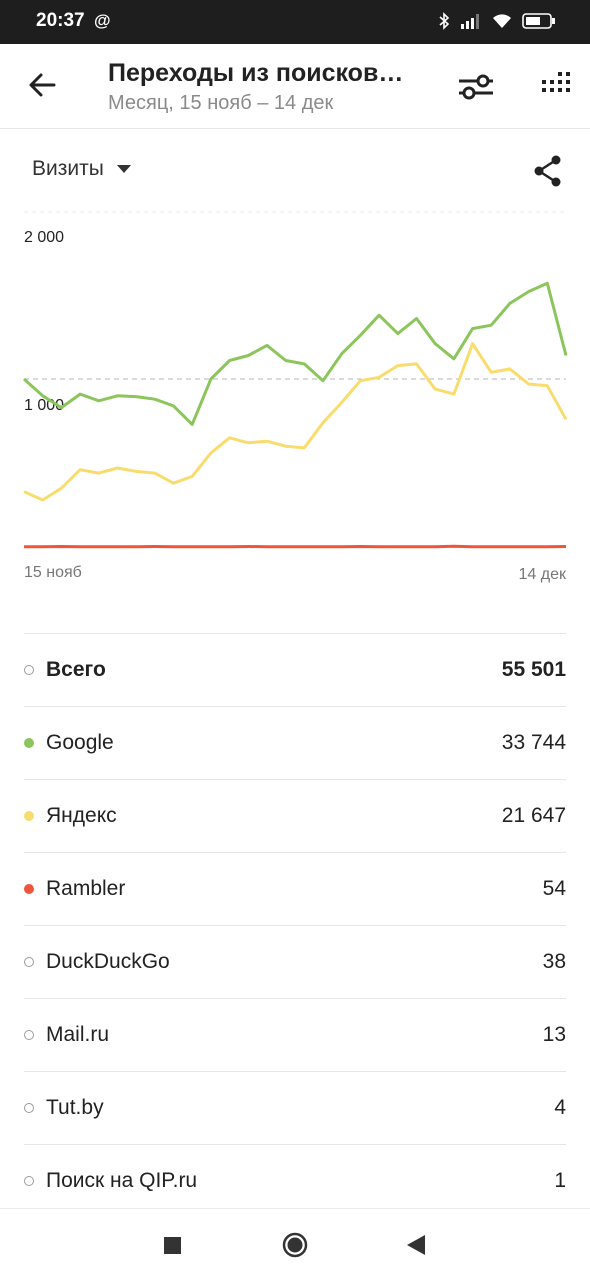 This screenshot has width=590, height=1281. I want to click on source-value: 1, so click(560, 1180).